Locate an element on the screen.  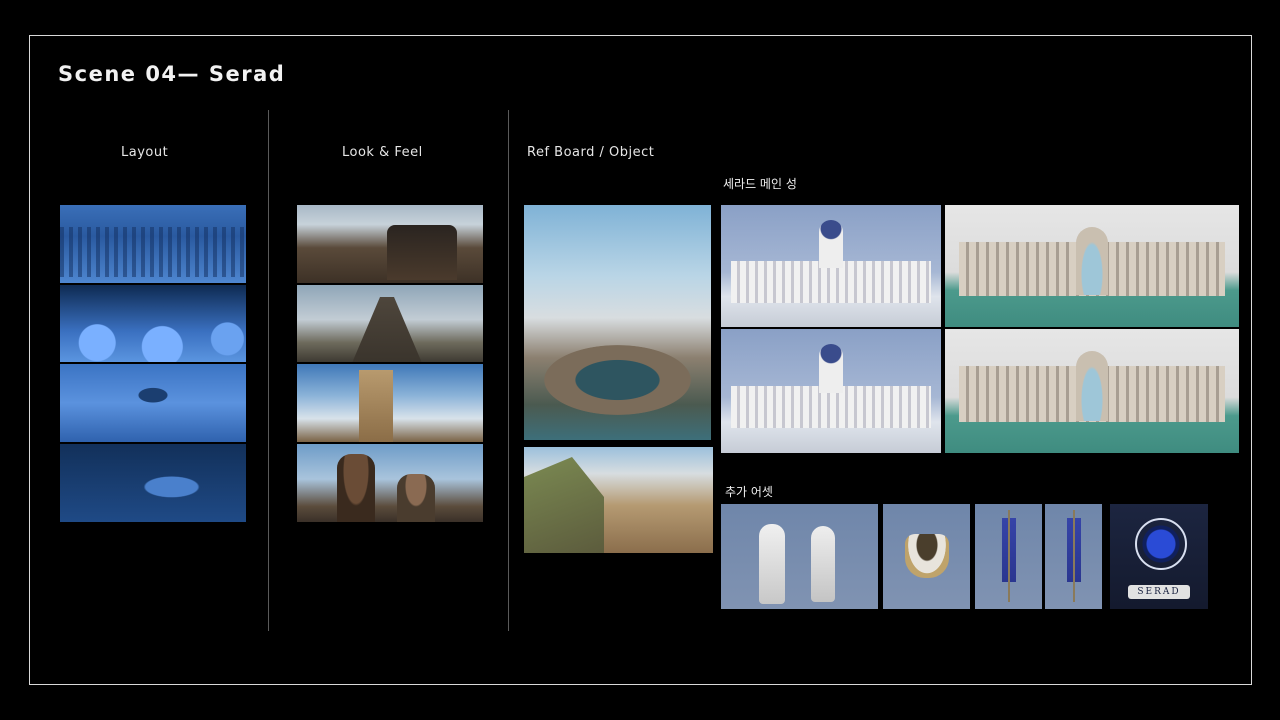
asset-ornate-bowl is located at coordinates (926, 556).